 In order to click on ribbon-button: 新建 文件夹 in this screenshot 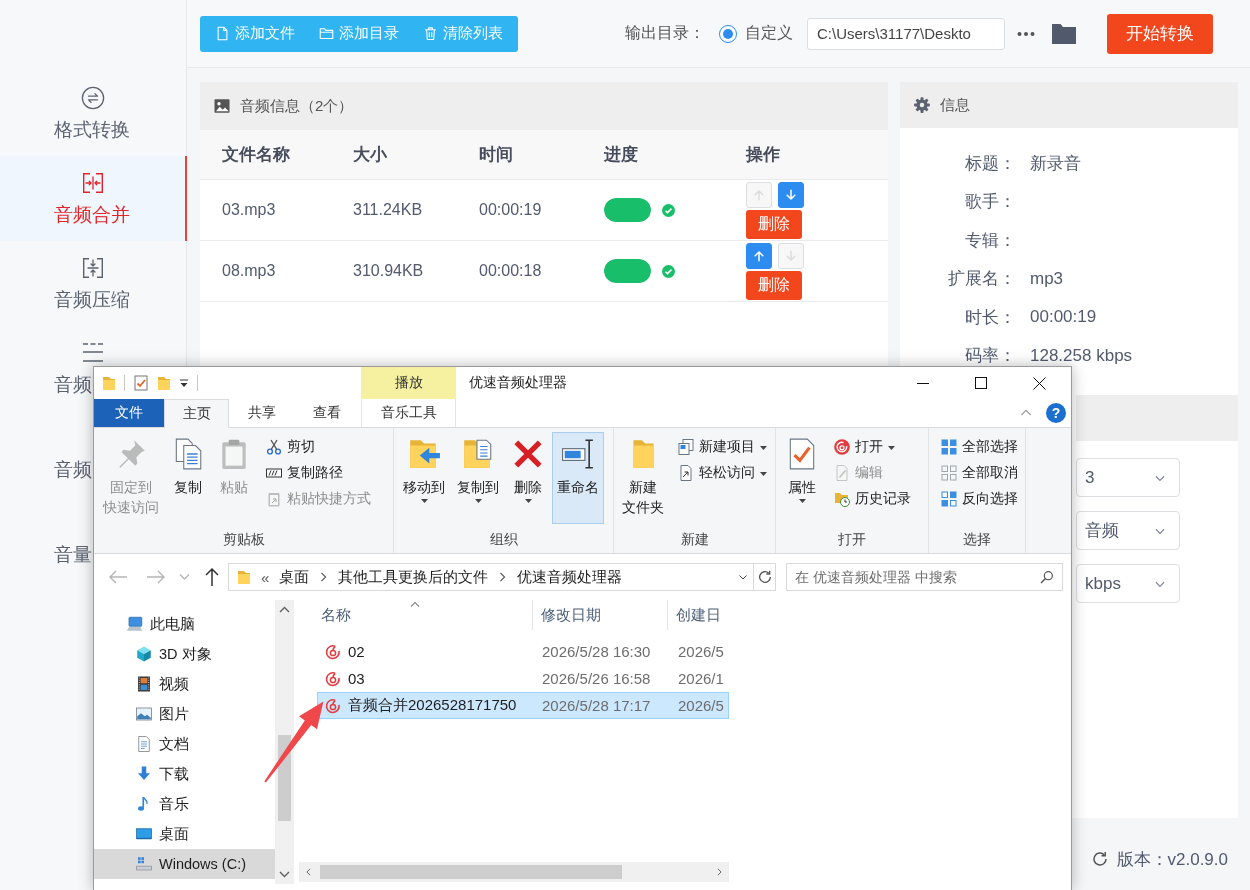, I will do `click(643, 478)`.